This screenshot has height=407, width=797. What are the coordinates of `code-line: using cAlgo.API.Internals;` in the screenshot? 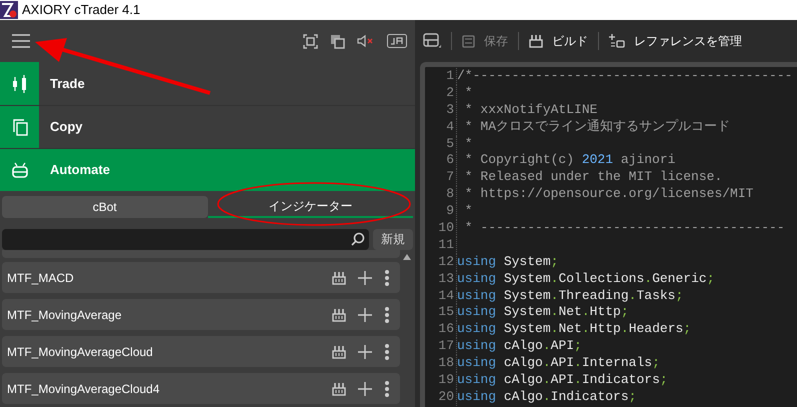 It's located at (558, 363).